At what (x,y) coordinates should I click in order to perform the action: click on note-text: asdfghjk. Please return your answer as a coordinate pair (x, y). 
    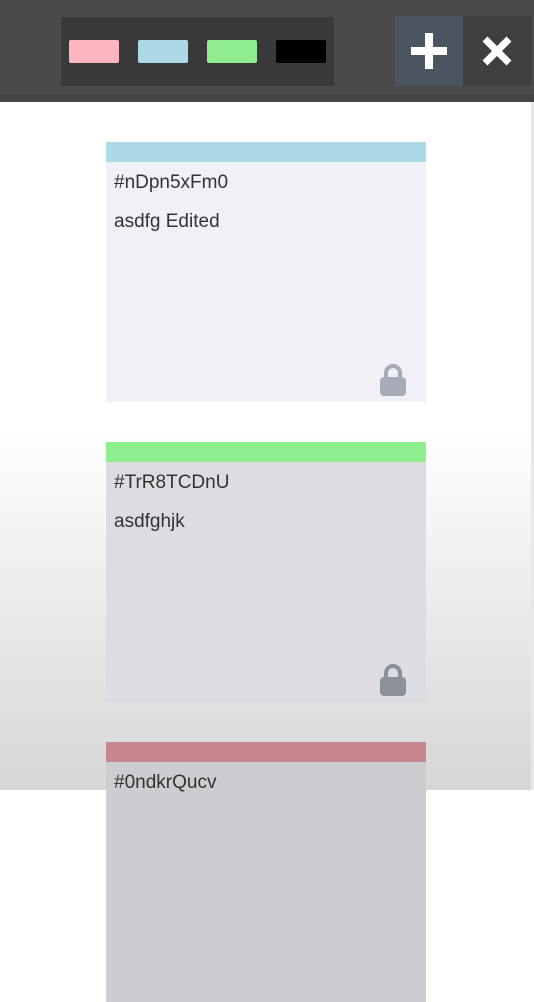
    Looking at the image, I should click on (149, 522).